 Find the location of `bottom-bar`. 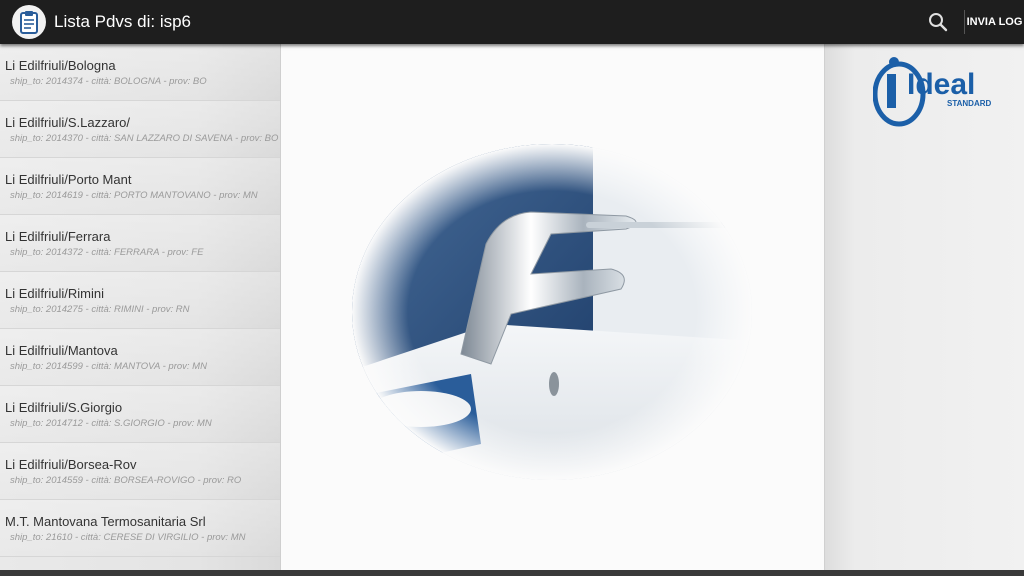

bottom-bar is located at coordinates (512, 573).